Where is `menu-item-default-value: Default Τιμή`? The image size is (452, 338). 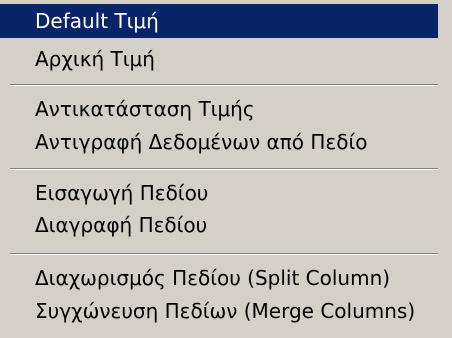
menu-item-default-value: Default Τιμή is located at coordinates (219, 21).